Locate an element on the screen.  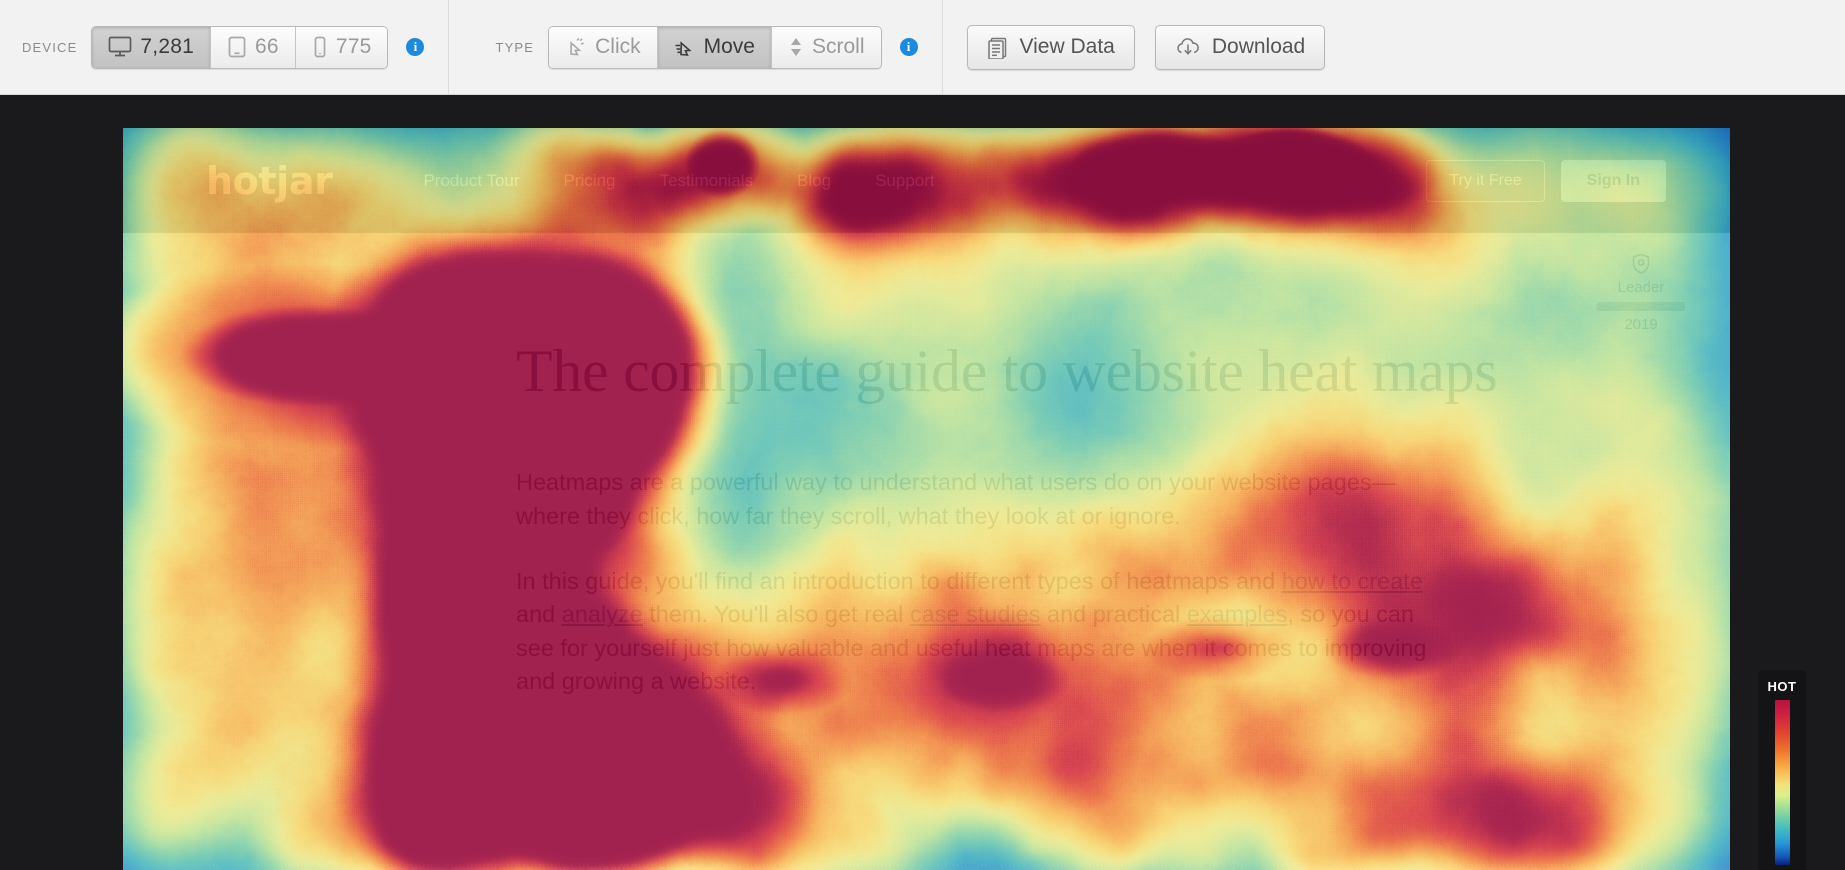
try-it-free-button: Try it Free is located at coordinates (1485, 180).